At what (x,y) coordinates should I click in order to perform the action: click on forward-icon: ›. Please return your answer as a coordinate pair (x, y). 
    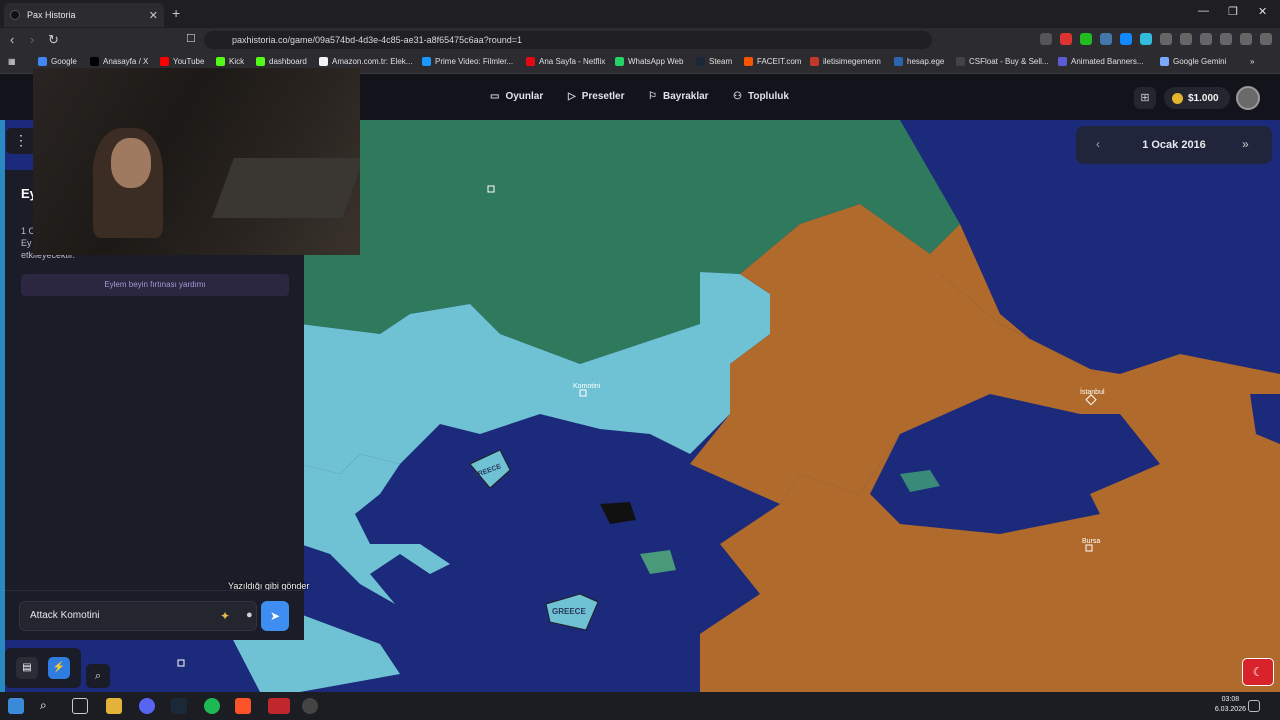
    Looking at the image, I should click on (32, 39).